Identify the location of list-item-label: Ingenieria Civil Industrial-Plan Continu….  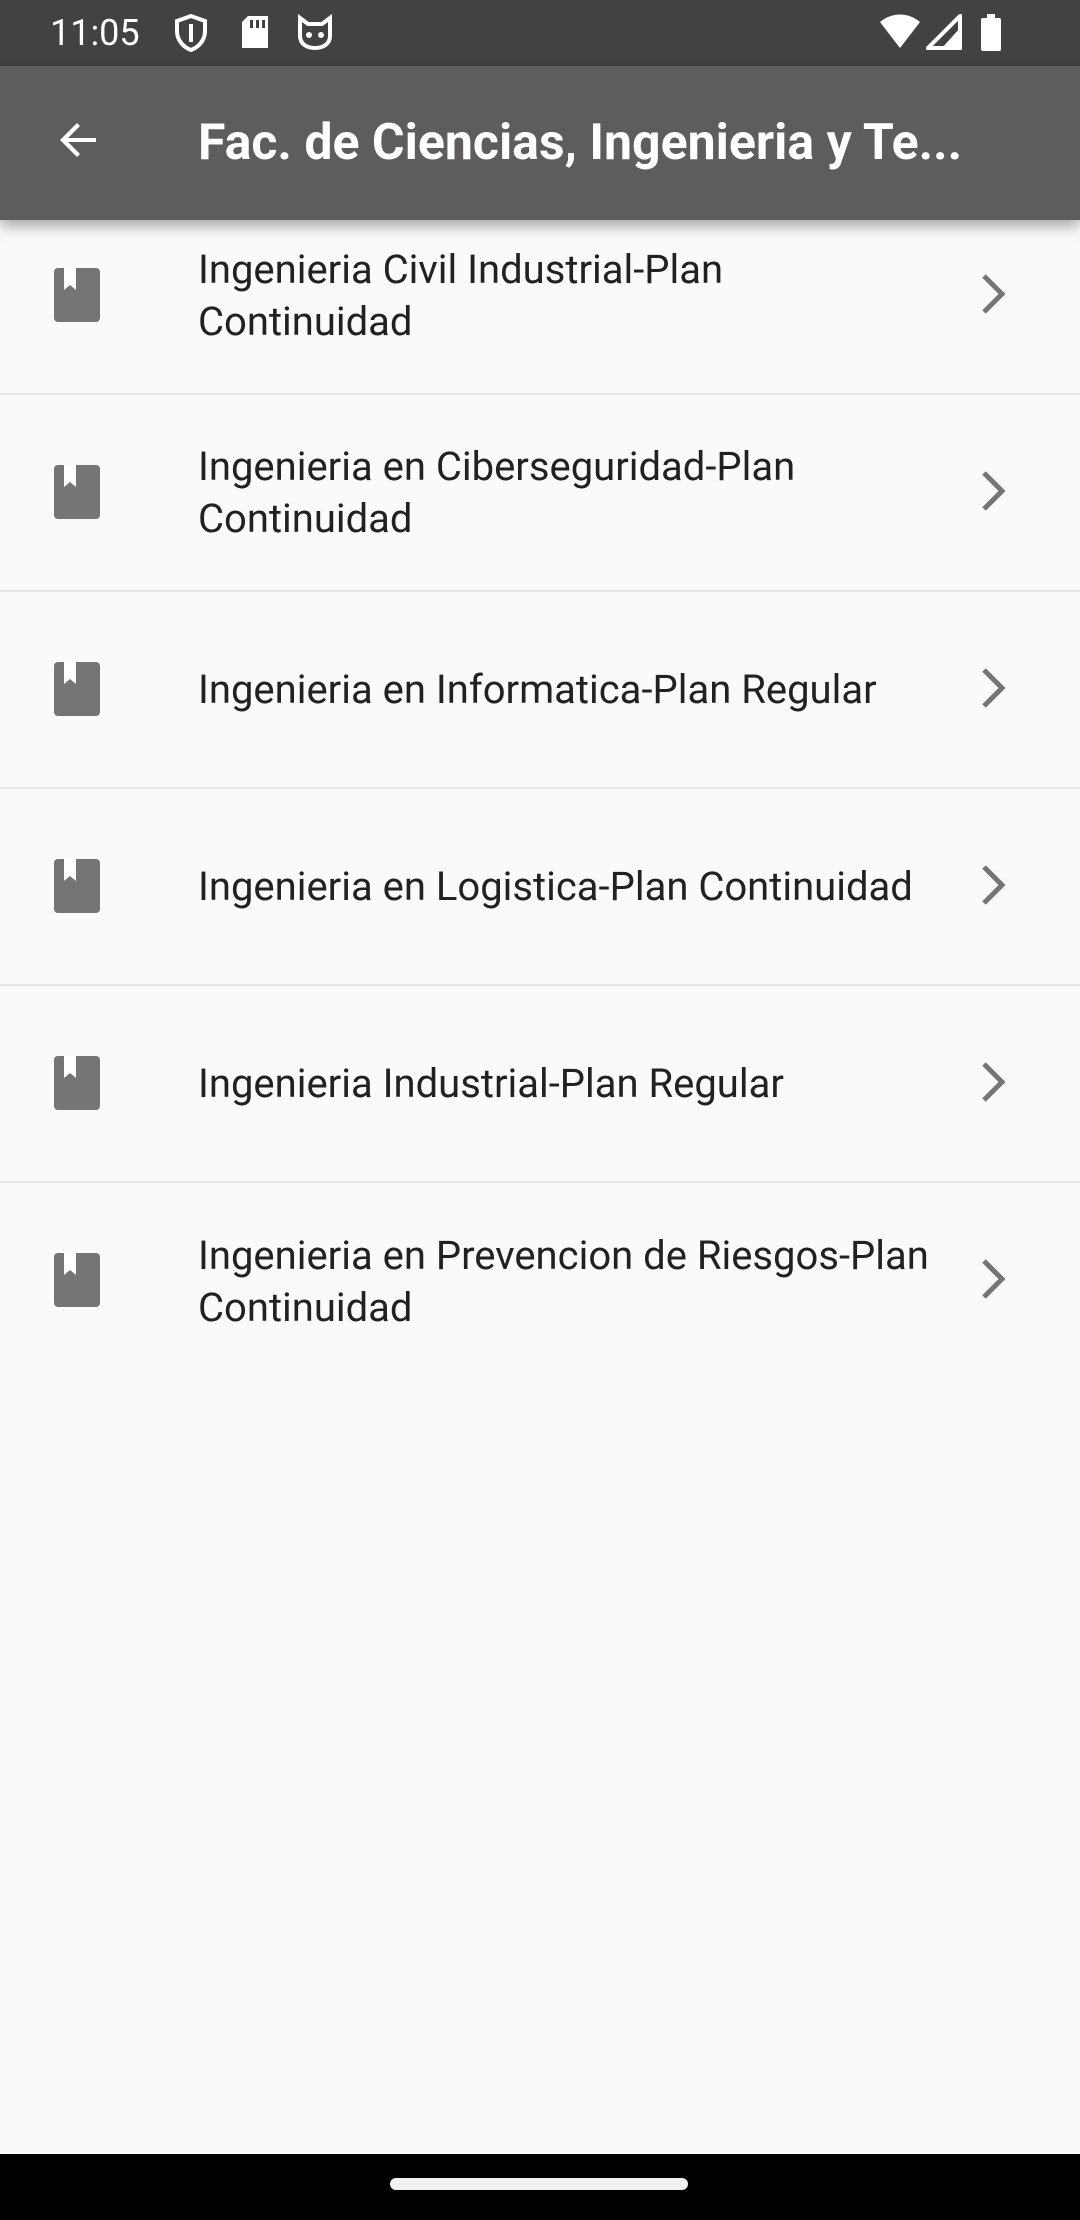
(461, 295).